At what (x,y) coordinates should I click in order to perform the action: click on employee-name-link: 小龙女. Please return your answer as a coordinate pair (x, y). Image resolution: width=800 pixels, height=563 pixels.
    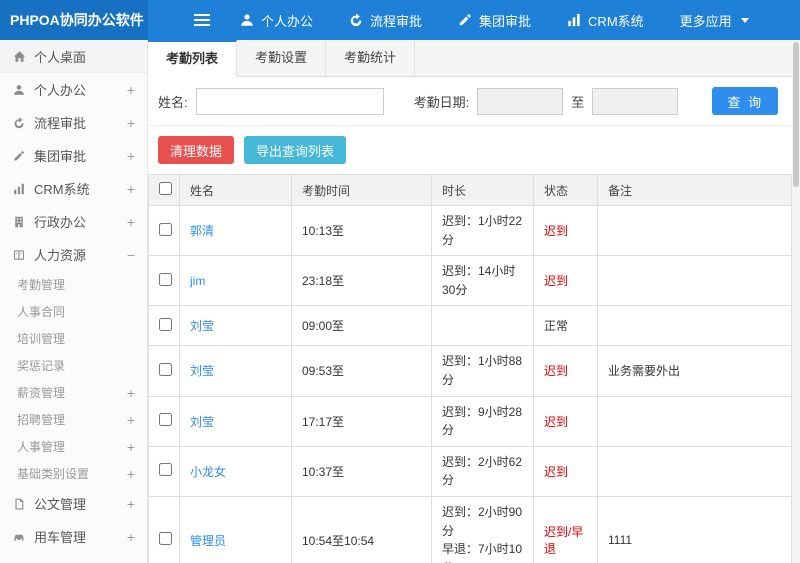
    Looking at the image, I should click on (208, 472).